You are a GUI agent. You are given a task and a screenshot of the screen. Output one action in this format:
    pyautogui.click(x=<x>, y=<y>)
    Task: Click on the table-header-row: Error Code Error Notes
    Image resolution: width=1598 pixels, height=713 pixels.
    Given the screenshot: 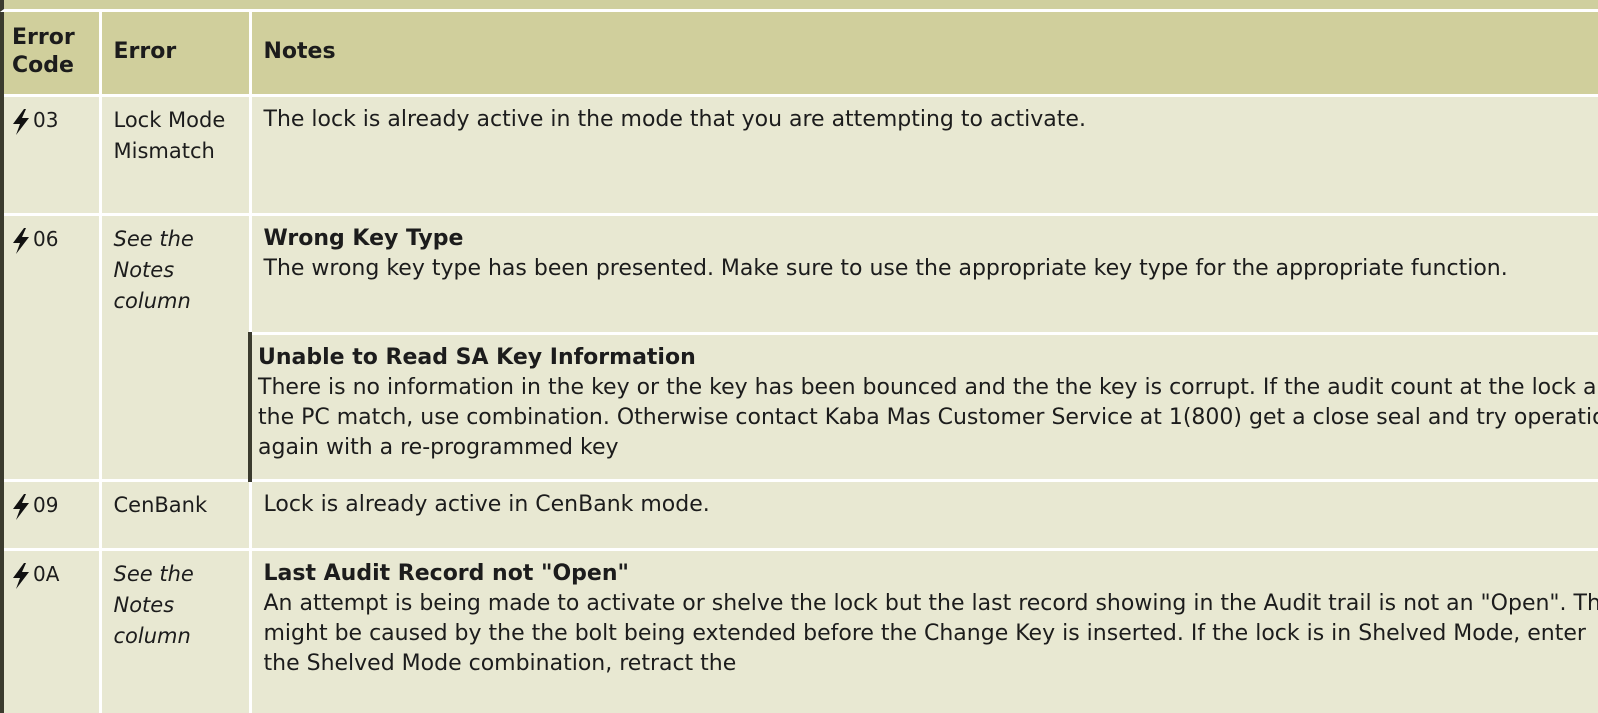 What is the action you would take?
    pyautogui.click(x=799, y=54)
    